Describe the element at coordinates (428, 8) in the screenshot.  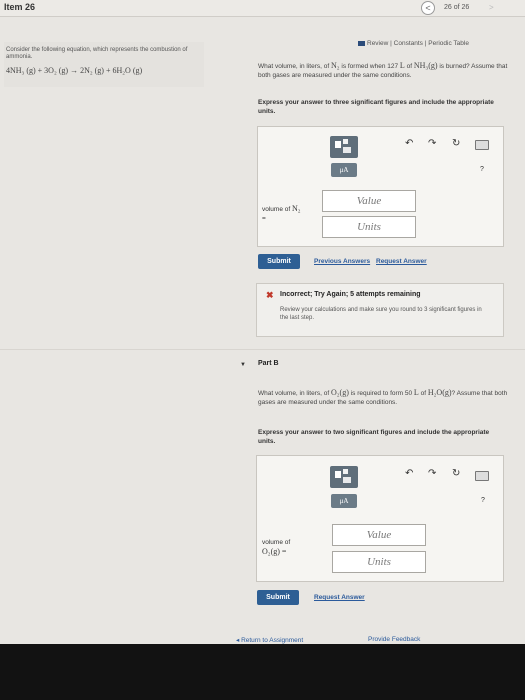
I see `pager-prev-button: <` at that location.